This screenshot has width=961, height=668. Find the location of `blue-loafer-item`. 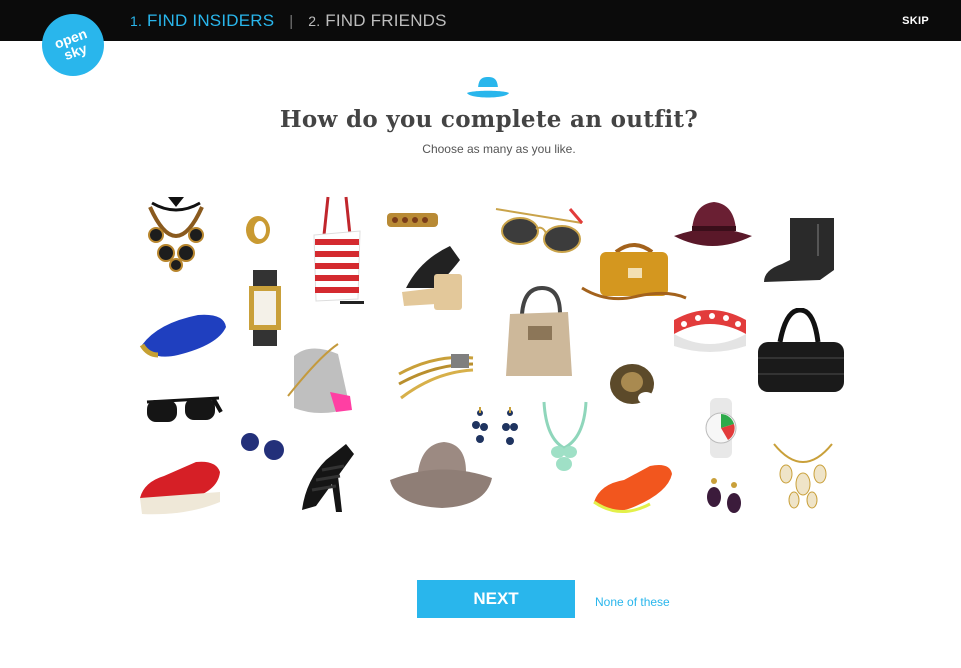

blue-loafer-item is located at coordinates (183, 333).